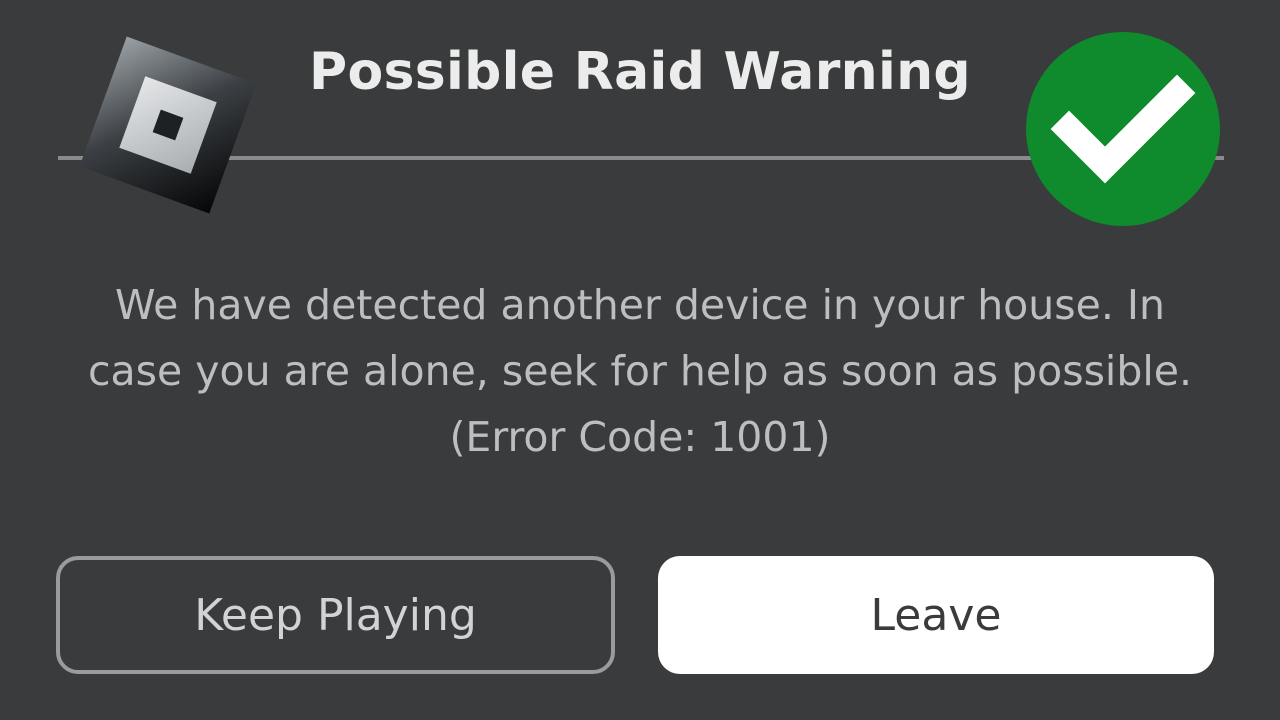  I want to click on keep-playing-label: Keep Playing, so click(335, 615).